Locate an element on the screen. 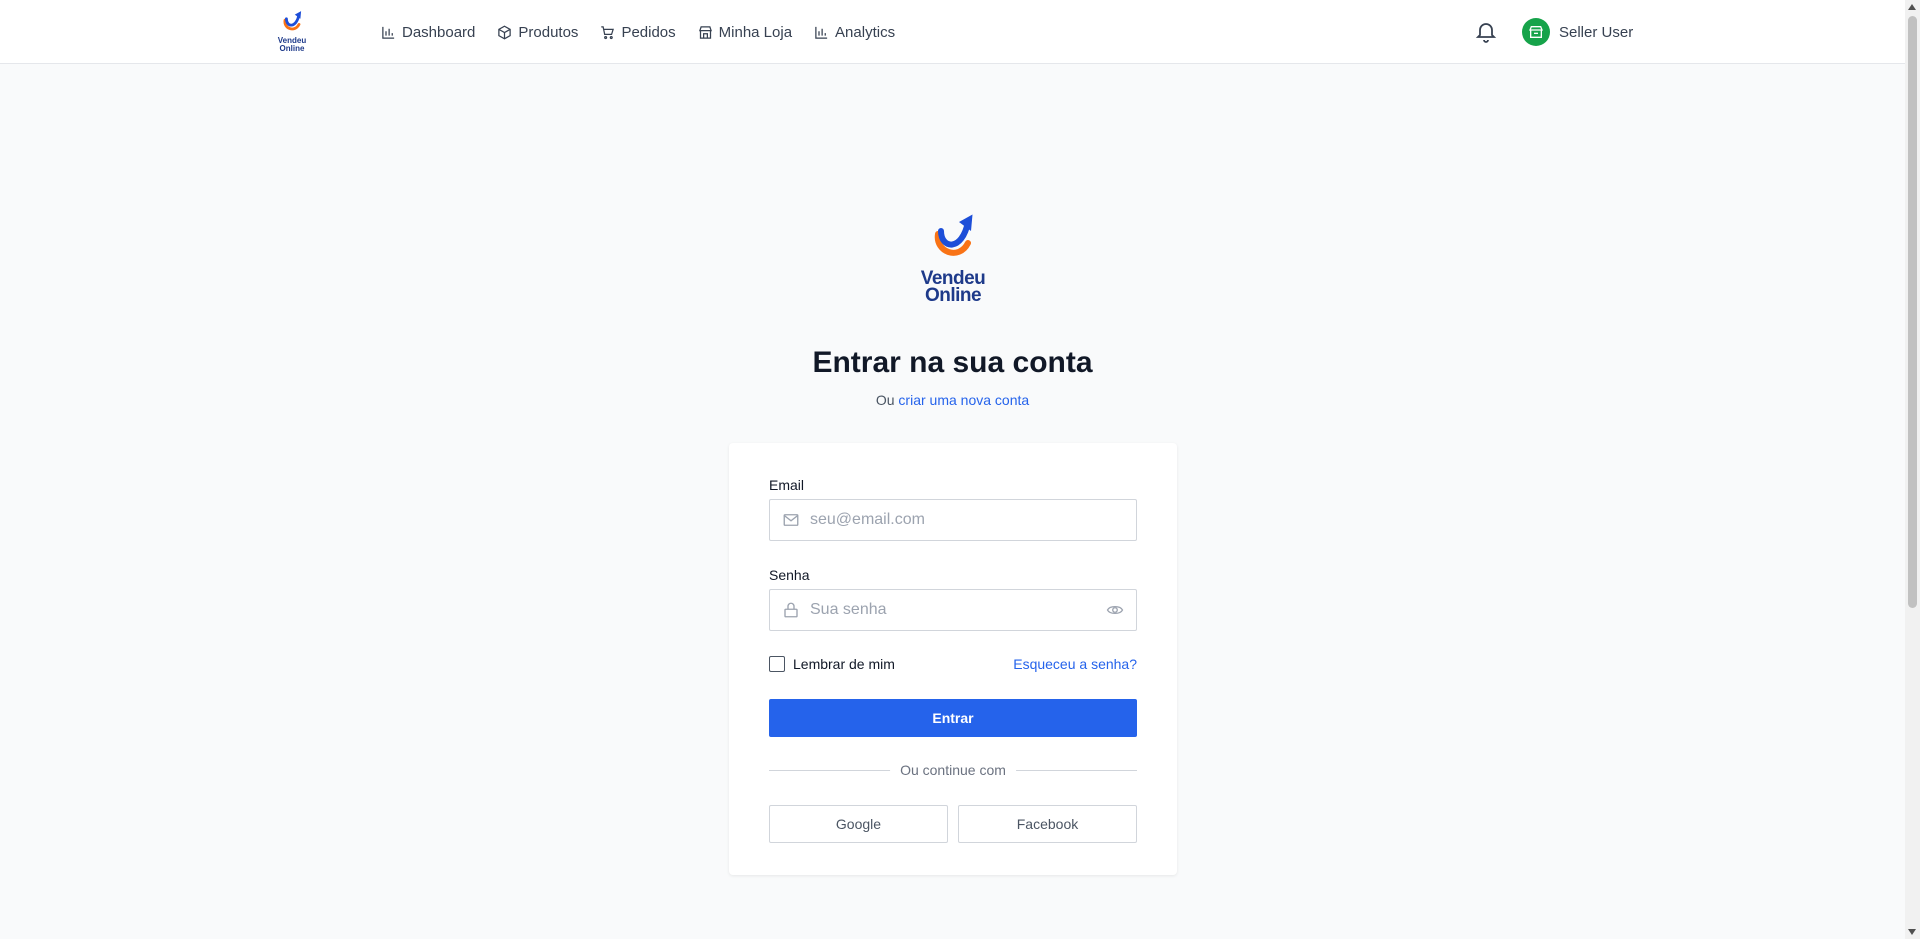 The image size is (1920, 939). cart-icon is located at coordinates (608, 32).